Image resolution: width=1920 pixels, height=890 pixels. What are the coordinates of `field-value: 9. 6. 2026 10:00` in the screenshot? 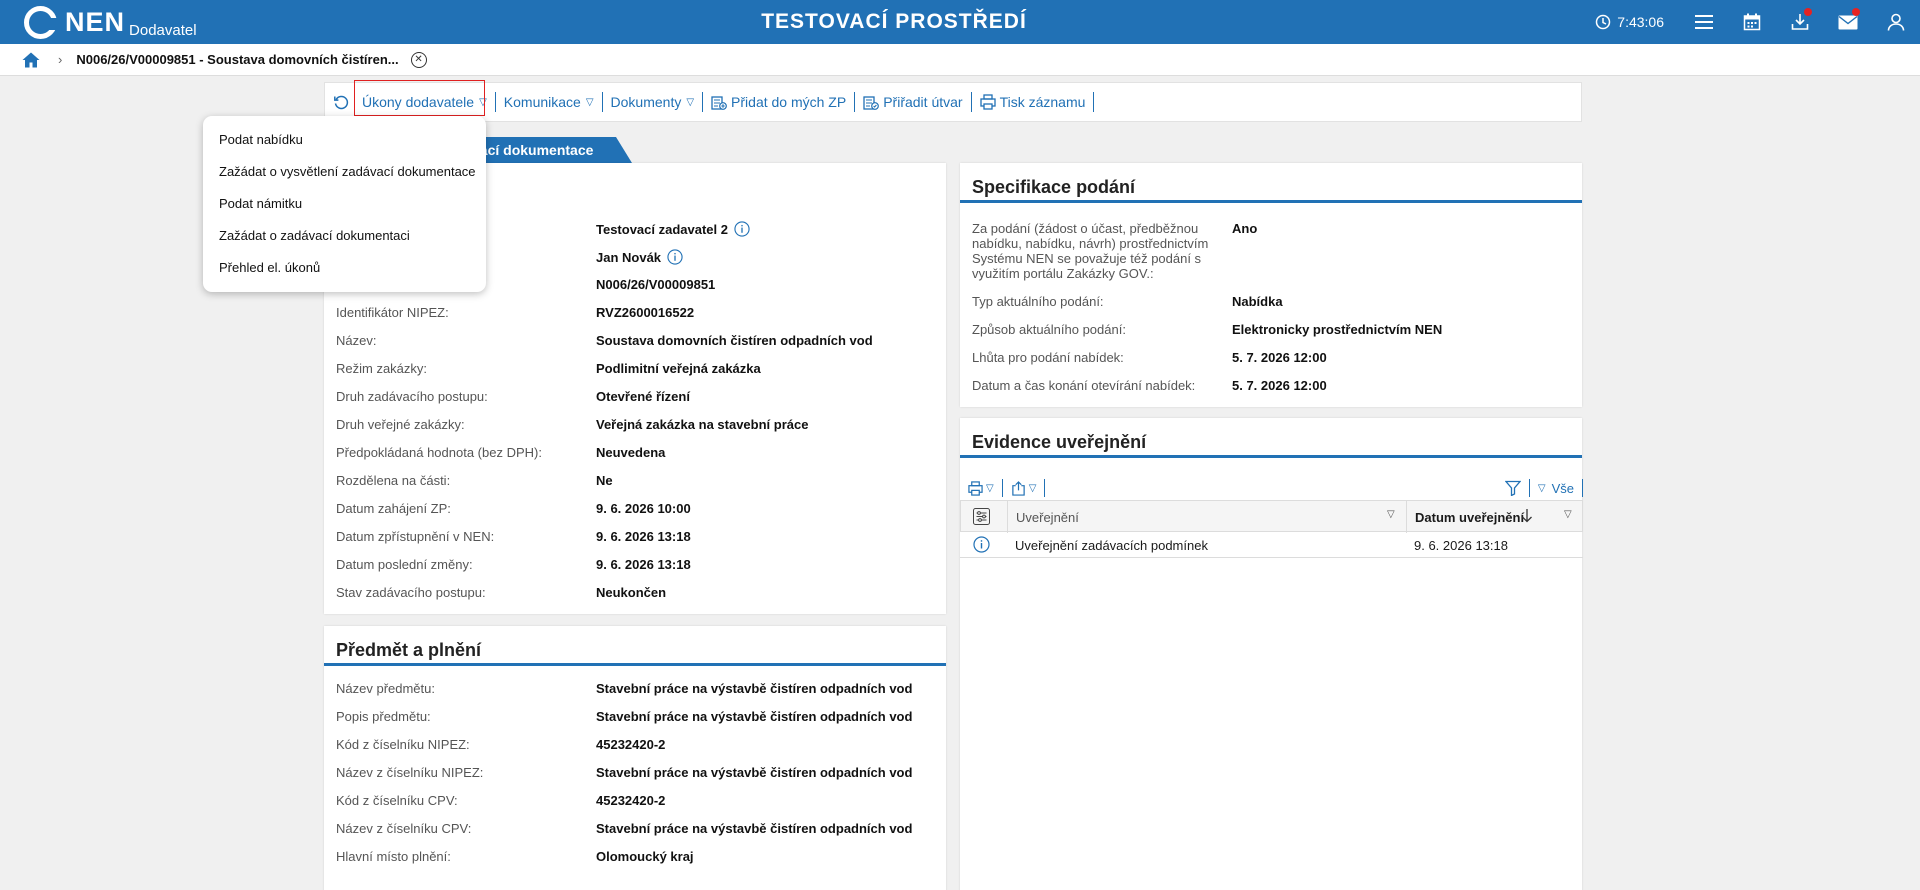 It's located at (643, 508).